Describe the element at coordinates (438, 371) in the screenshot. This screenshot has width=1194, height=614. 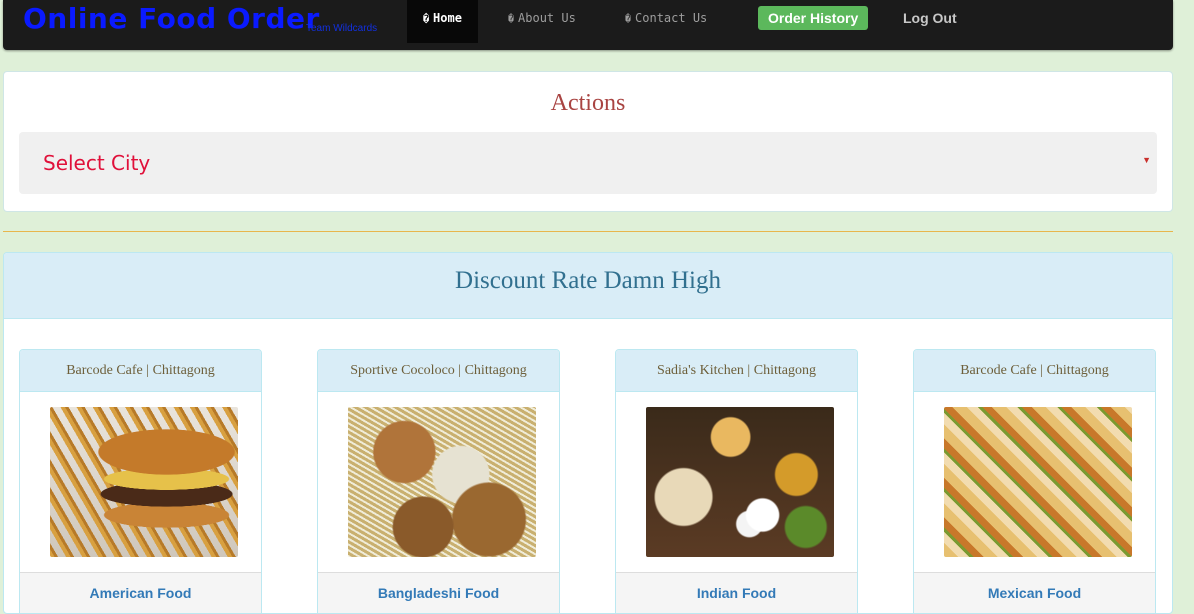
I see `card-restaurant: Sportive Cocoloco | Chittagong` at that location.